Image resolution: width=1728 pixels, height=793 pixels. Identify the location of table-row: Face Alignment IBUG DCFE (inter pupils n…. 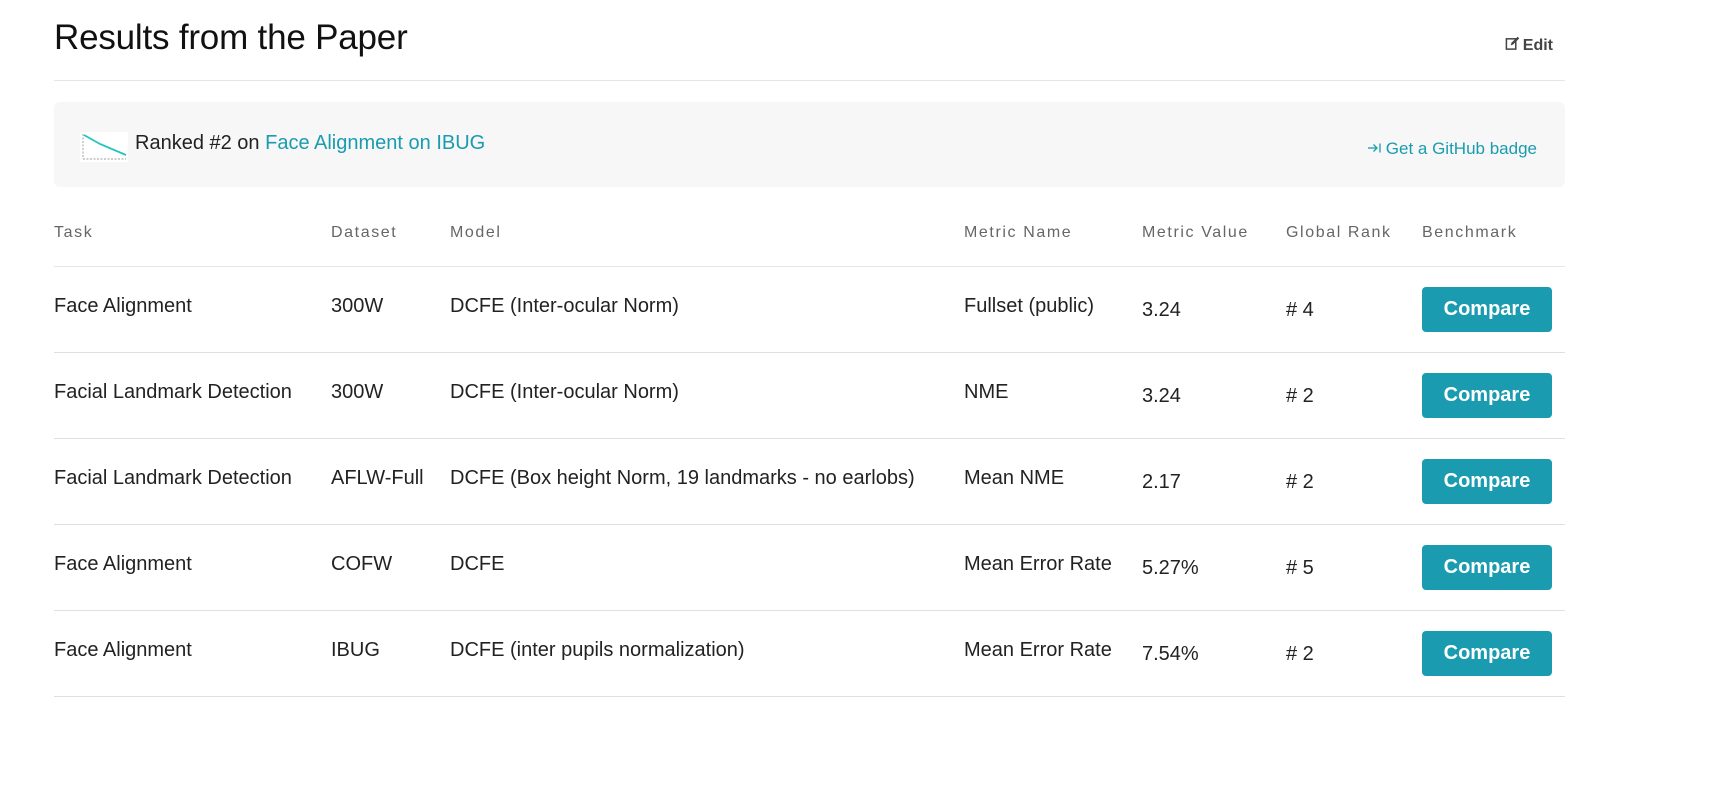
(809, 653).